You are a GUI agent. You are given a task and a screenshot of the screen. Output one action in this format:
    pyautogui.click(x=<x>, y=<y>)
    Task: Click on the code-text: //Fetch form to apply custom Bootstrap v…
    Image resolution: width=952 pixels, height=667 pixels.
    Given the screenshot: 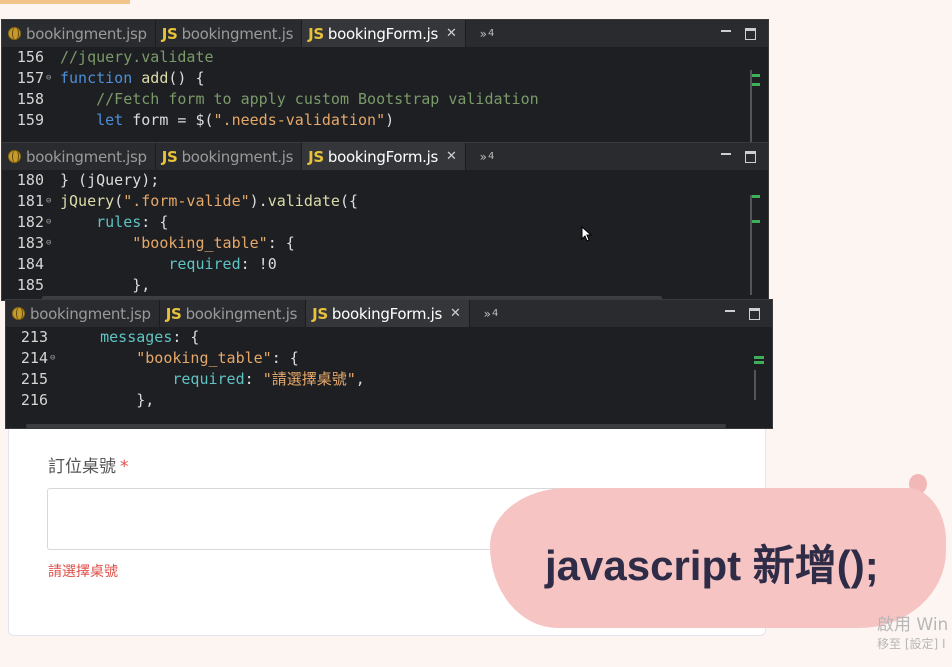 What is the action you would take?
    pyautogui.click(x=317, y=99)
    